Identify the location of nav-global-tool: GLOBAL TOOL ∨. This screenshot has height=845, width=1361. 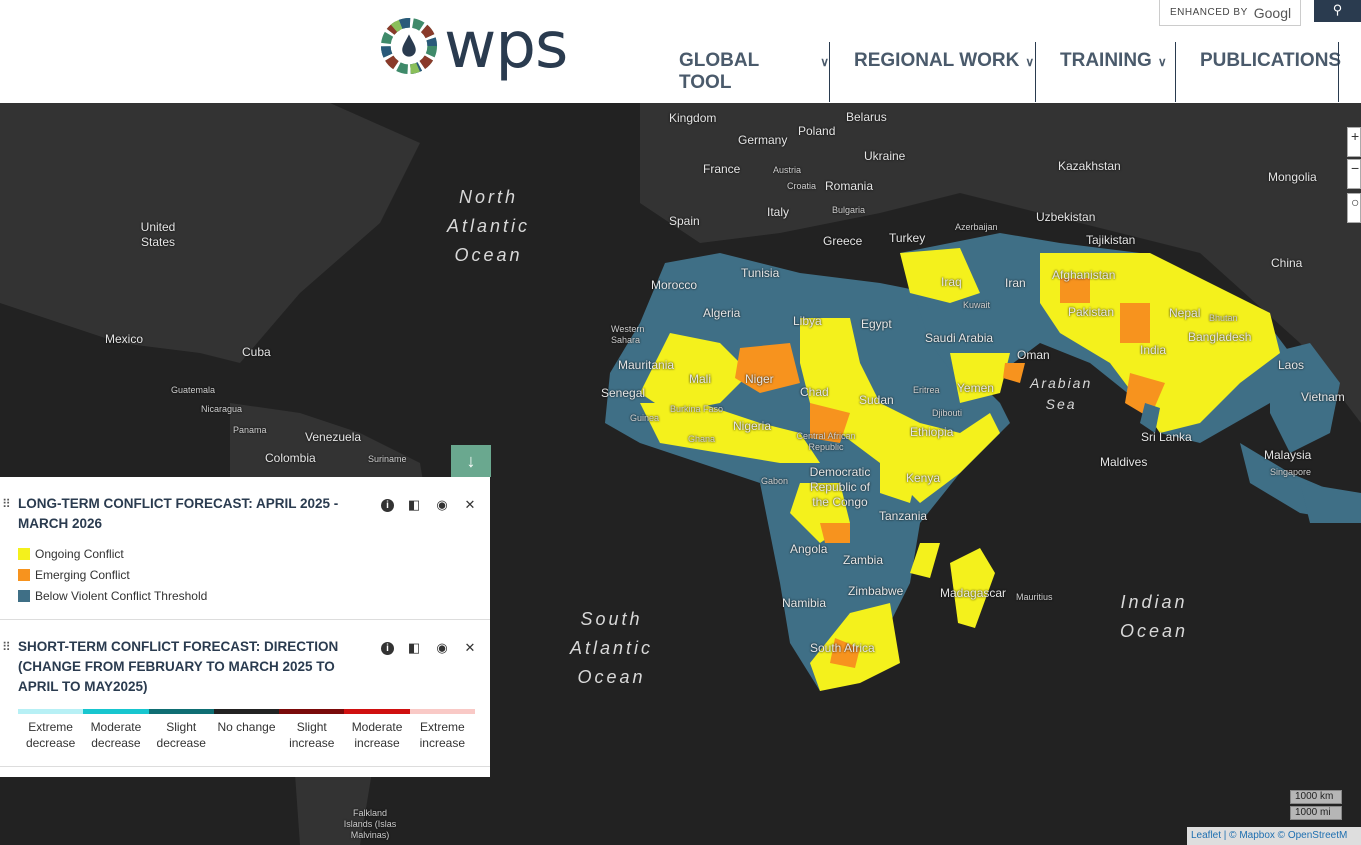
(754, 72).